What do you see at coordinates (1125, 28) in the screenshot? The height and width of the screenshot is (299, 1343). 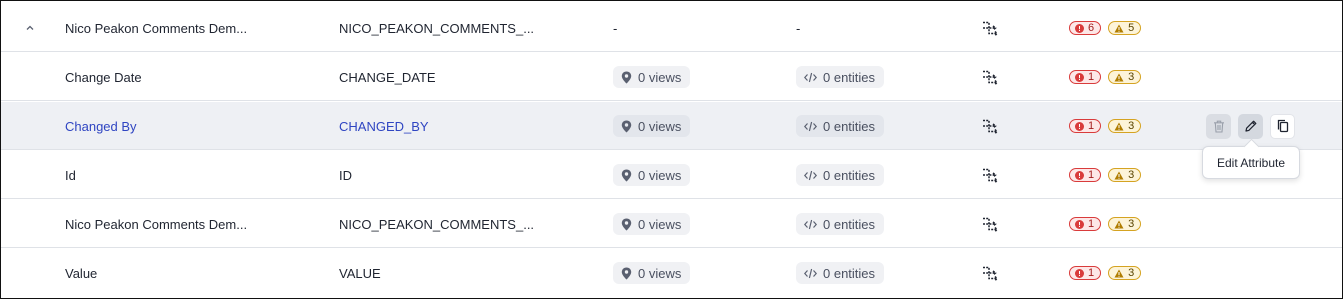 I see `warning-badge: 5` at bounding box center [1125, 28].